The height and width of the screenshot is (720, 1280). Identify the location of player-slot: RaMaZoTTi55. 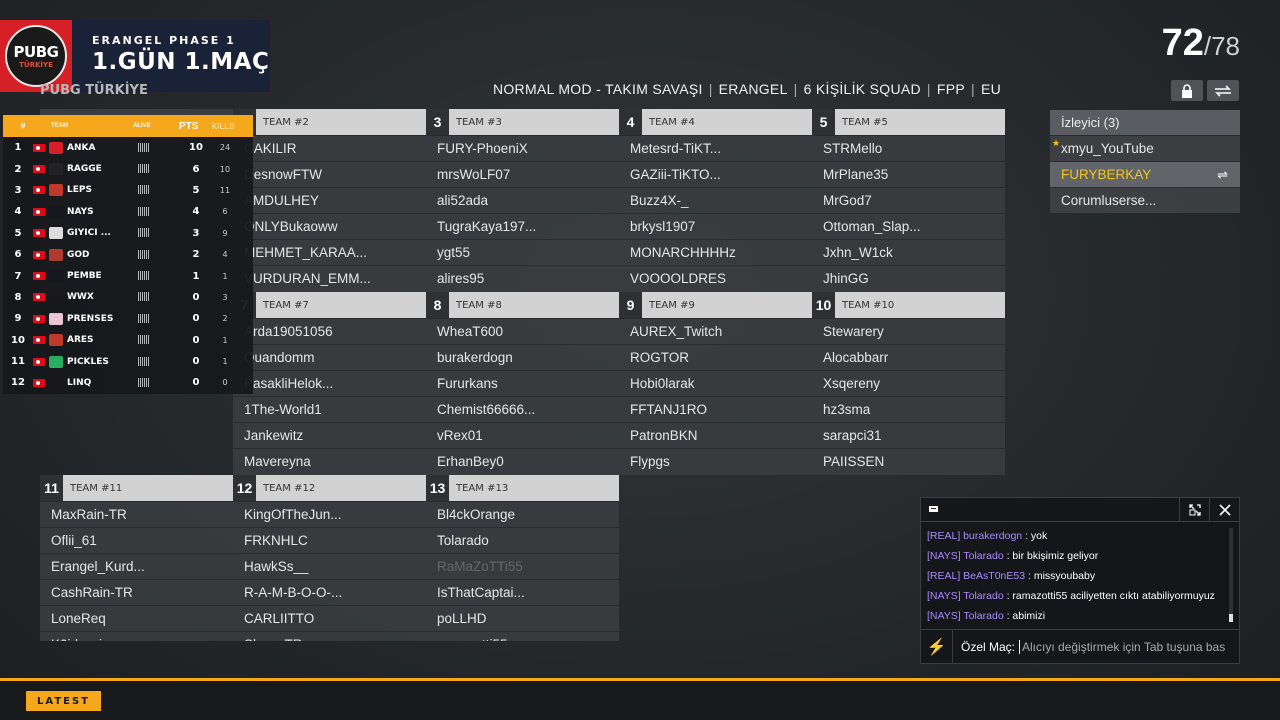
(522, 566).